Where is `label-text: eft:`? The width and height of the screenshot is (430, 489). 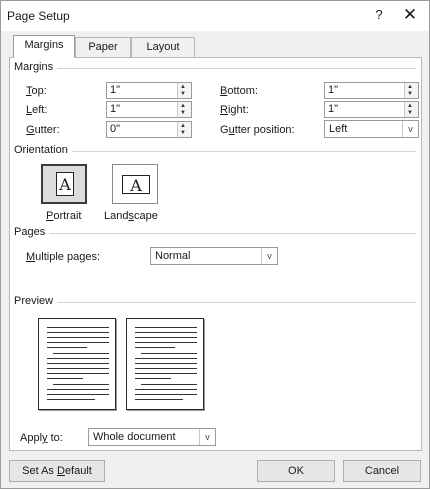 label-text: eft: is located at coordinates (40, 110).